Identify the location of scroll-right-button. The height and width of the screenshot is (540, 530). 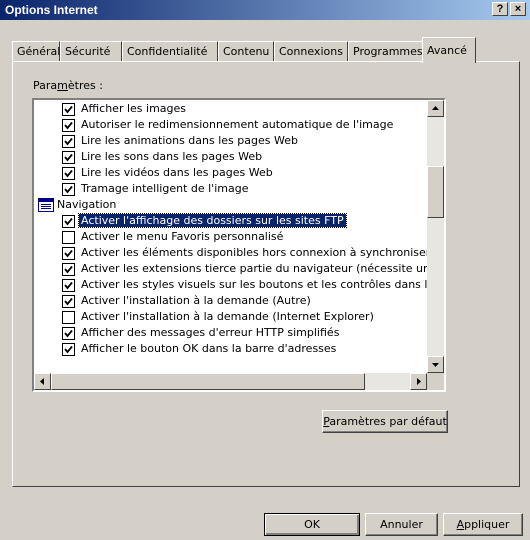
(418, 381).